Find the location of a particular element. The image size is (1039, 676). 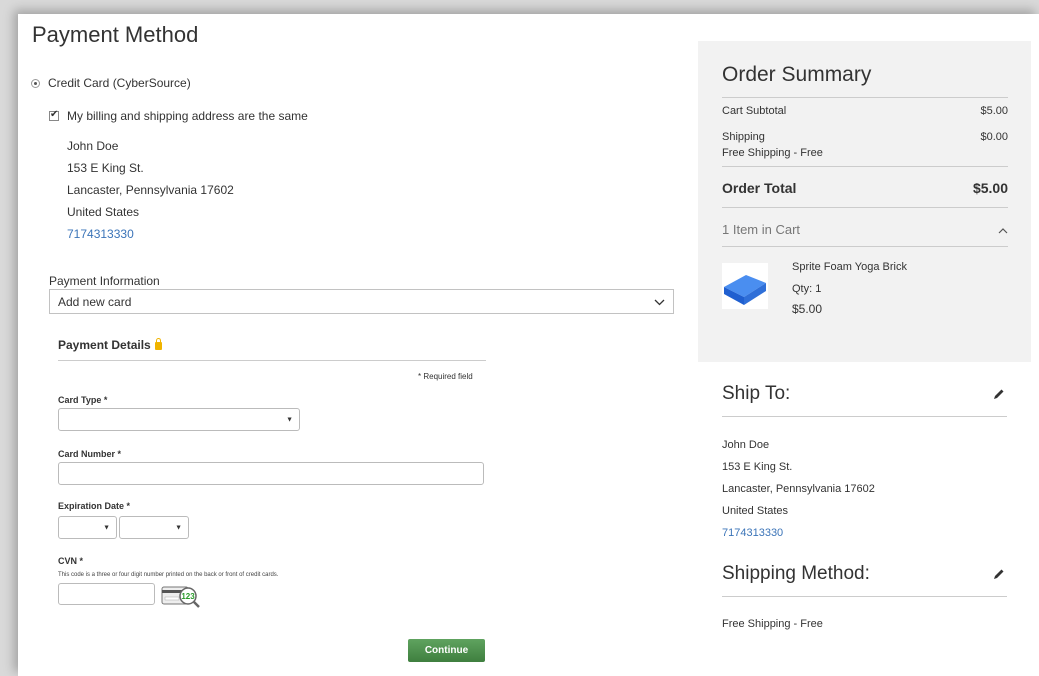

order-total-value: $5.00 is located at coordinates (990, 188).